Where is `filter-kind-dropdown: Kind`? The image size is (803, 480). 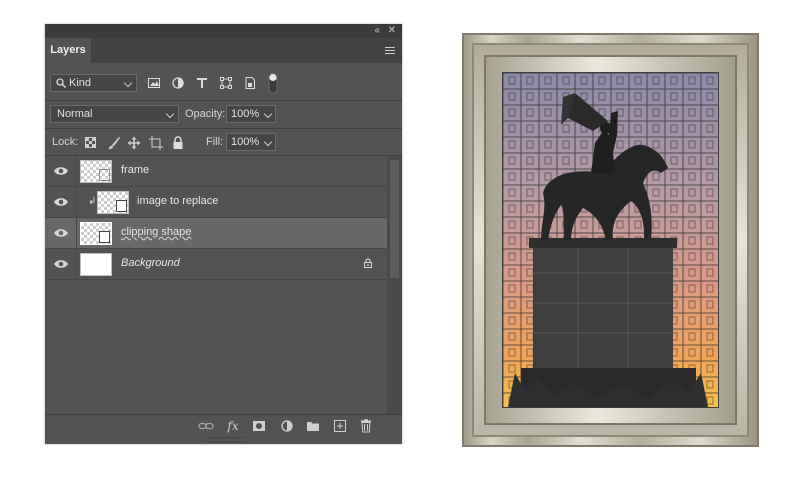 filter-kind-dropdown: Kind is located at coordinates (93, 83).